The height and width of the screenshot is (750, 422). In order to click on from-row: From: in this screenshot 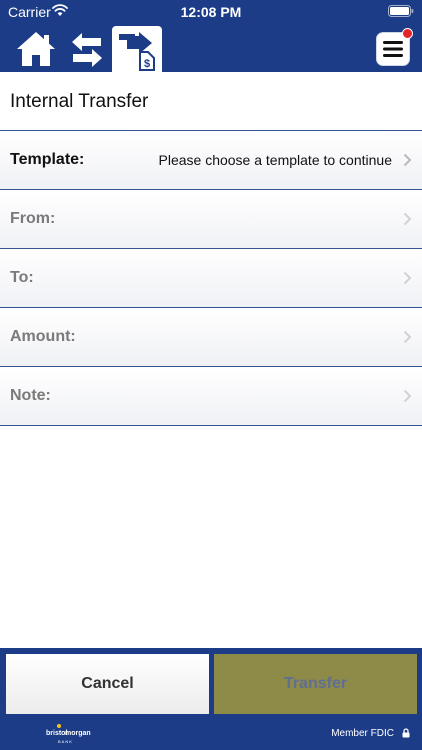, I will do `click(211, 219)`.